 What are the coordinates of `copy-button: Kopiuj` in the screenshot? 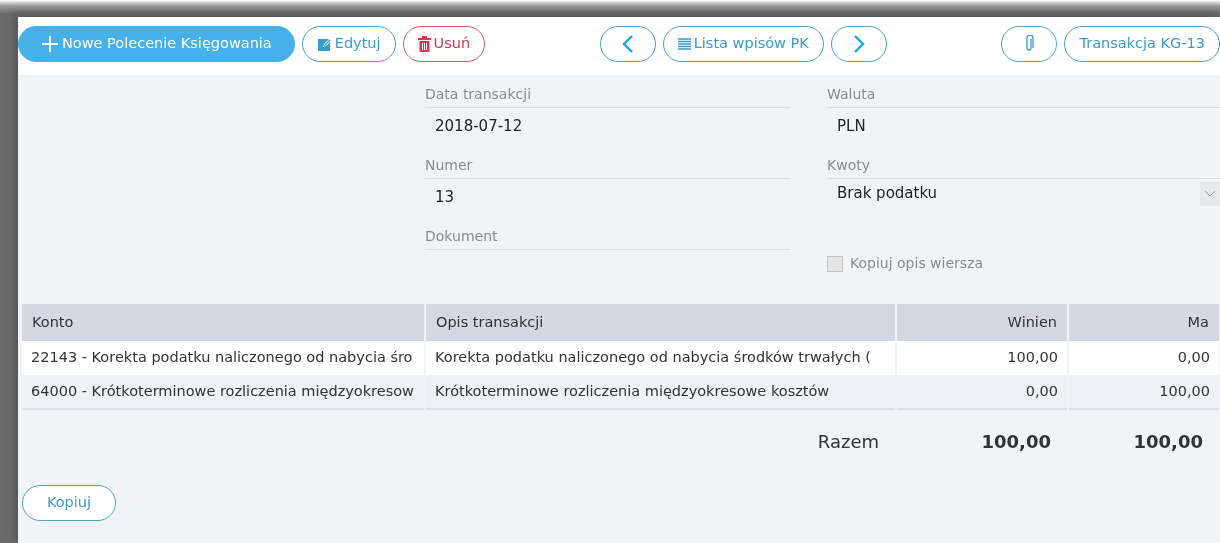 It's located at (69, 503).